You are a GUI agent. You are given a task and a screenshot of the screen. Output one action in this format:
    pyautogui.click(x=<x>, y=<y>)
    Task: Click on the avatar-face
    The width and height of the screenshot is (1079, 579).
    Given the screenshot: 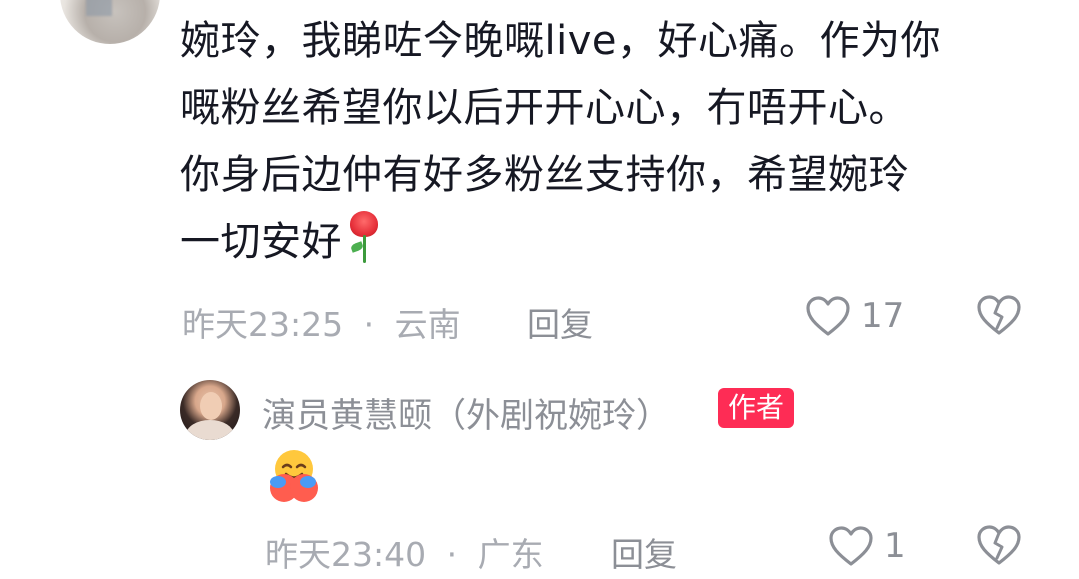 What is the action you would take?
    pyautogui.click(x=211, y=406)
    